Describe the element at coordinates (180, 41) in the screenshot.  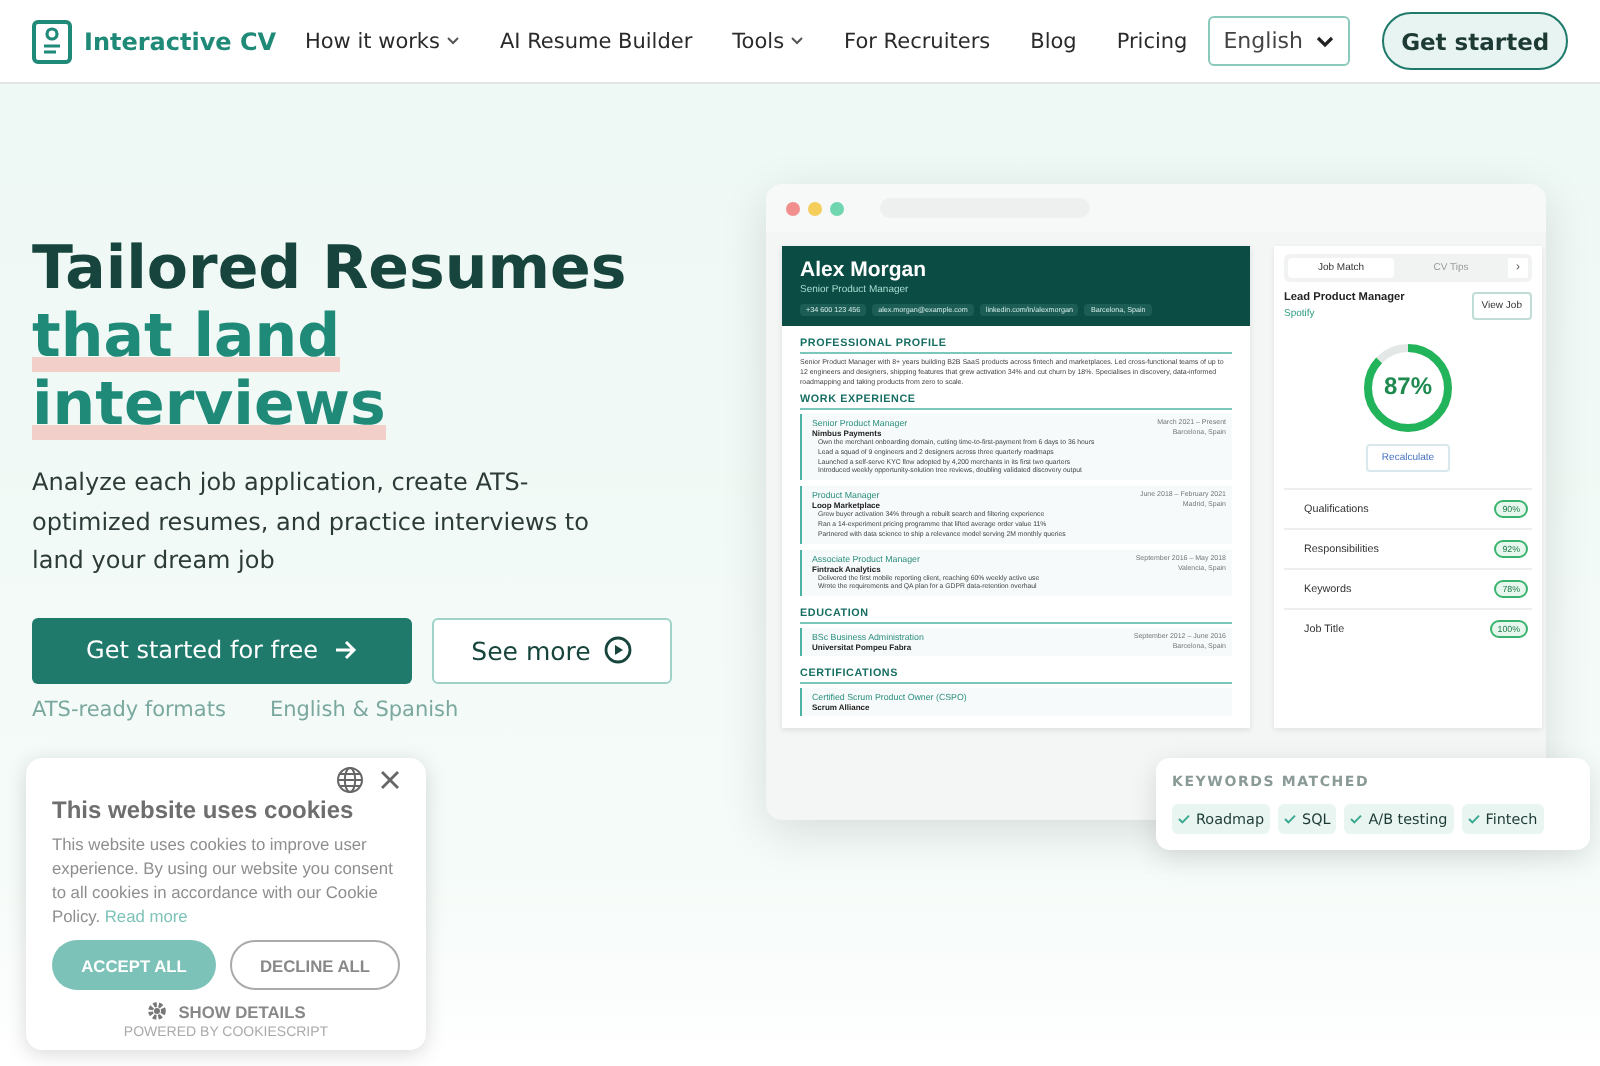
I see `brand-name: Interactive CV` at that location.